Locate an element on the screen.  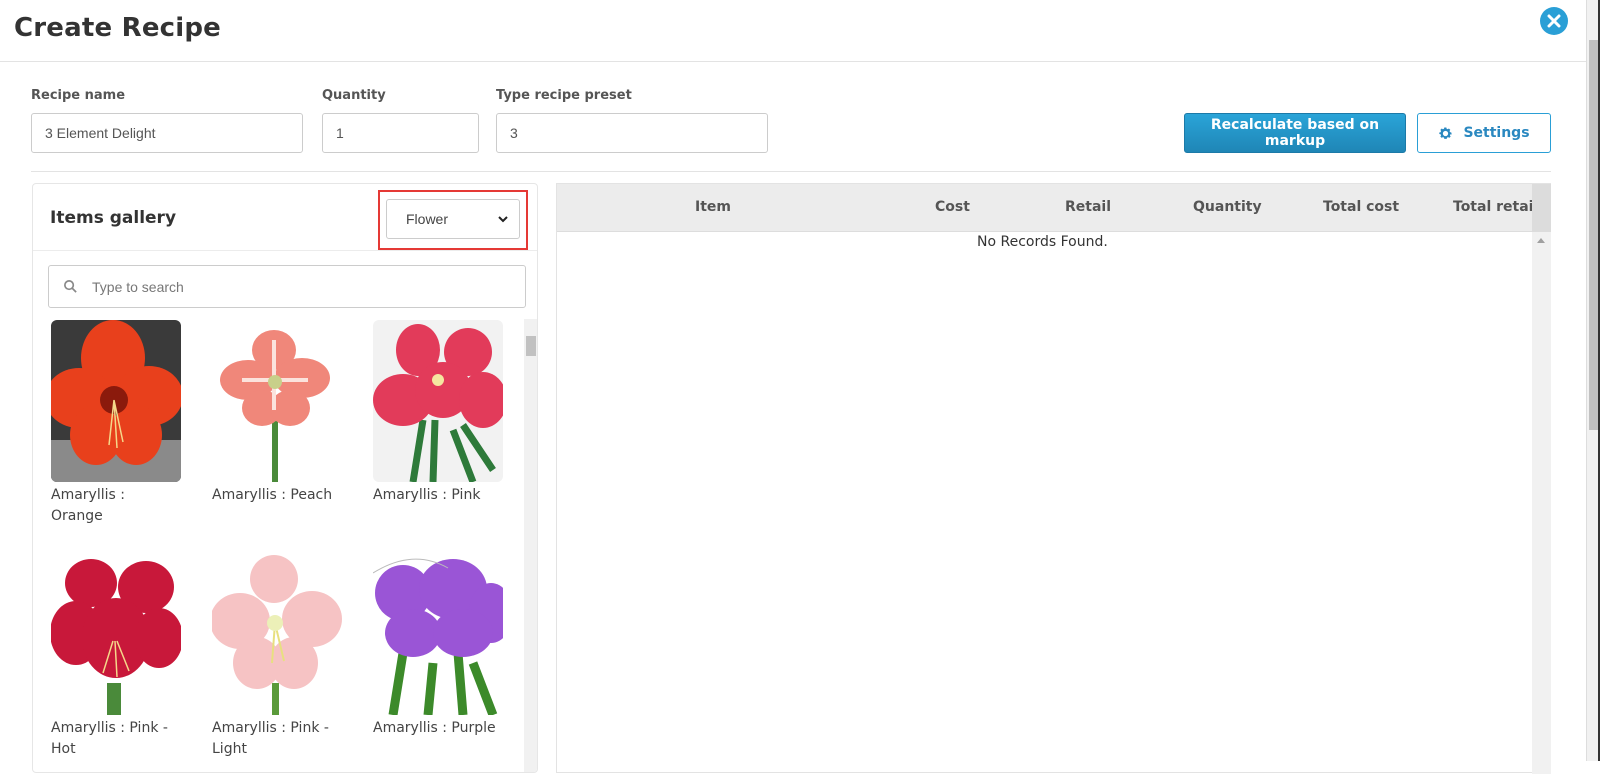
gallery-title: Items gallery is located at coordinates (113, 218).